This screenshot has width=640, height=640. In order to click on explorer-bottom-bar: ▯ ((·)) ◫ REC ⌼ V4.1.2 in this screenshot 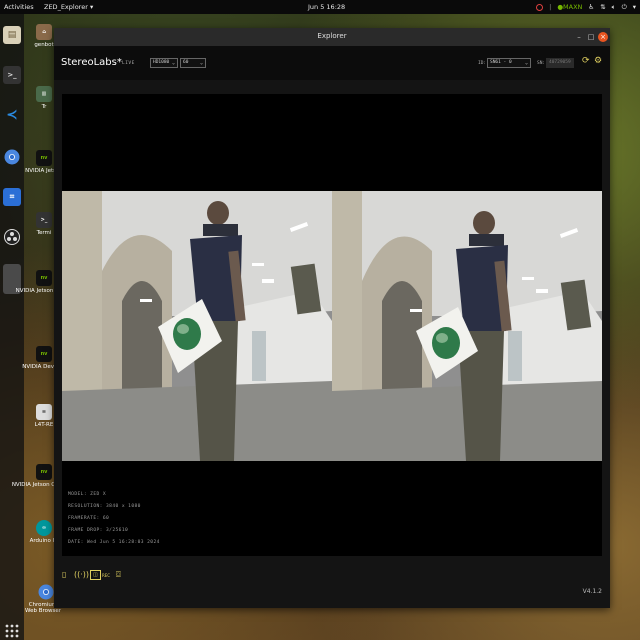, I will do `click(332, 582)`.